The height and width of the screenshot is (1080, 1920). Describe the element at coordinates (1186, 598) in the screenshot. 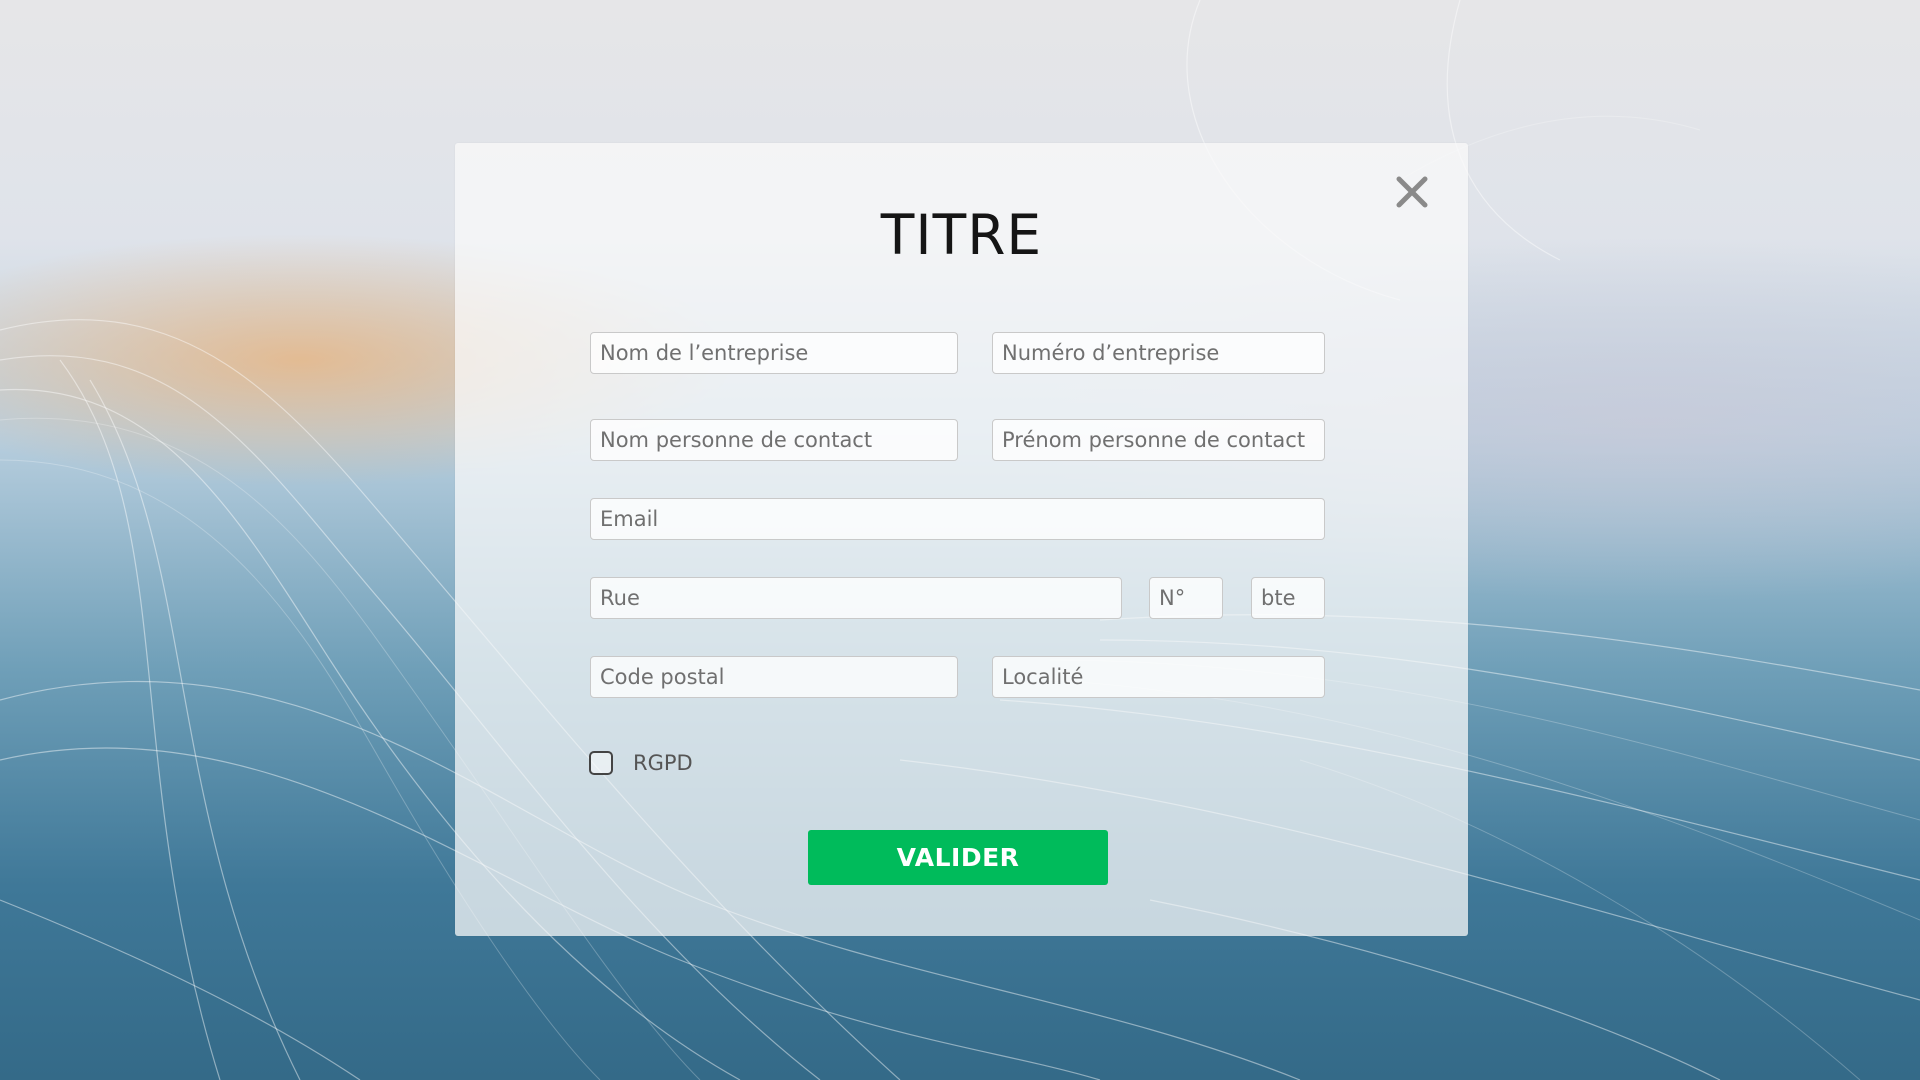

I see `house-number-input` at that location.